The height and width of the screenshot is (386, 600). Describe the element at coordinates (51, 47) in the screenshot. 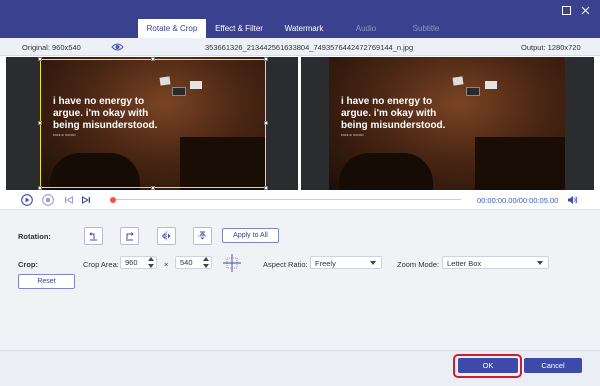

I see `original-resolution: Original: 960x540` at that location.